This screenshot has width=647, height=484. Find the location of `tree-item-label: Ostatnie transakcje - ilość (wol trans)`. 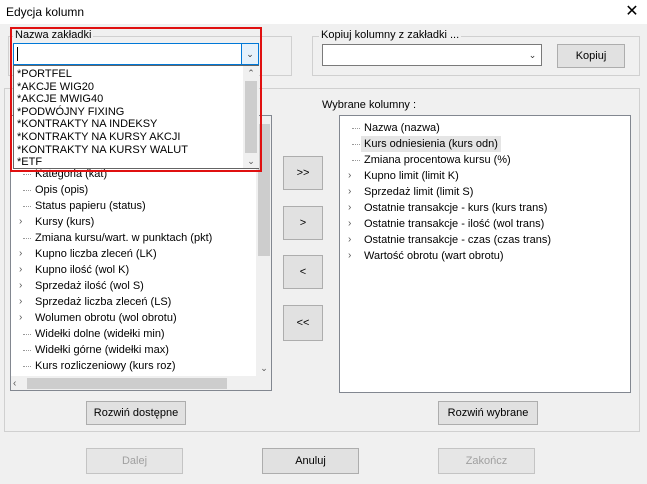

tree-item-label: Ostatnie transakcje - ilość (wol trans) is located at coordinates (454, 224).